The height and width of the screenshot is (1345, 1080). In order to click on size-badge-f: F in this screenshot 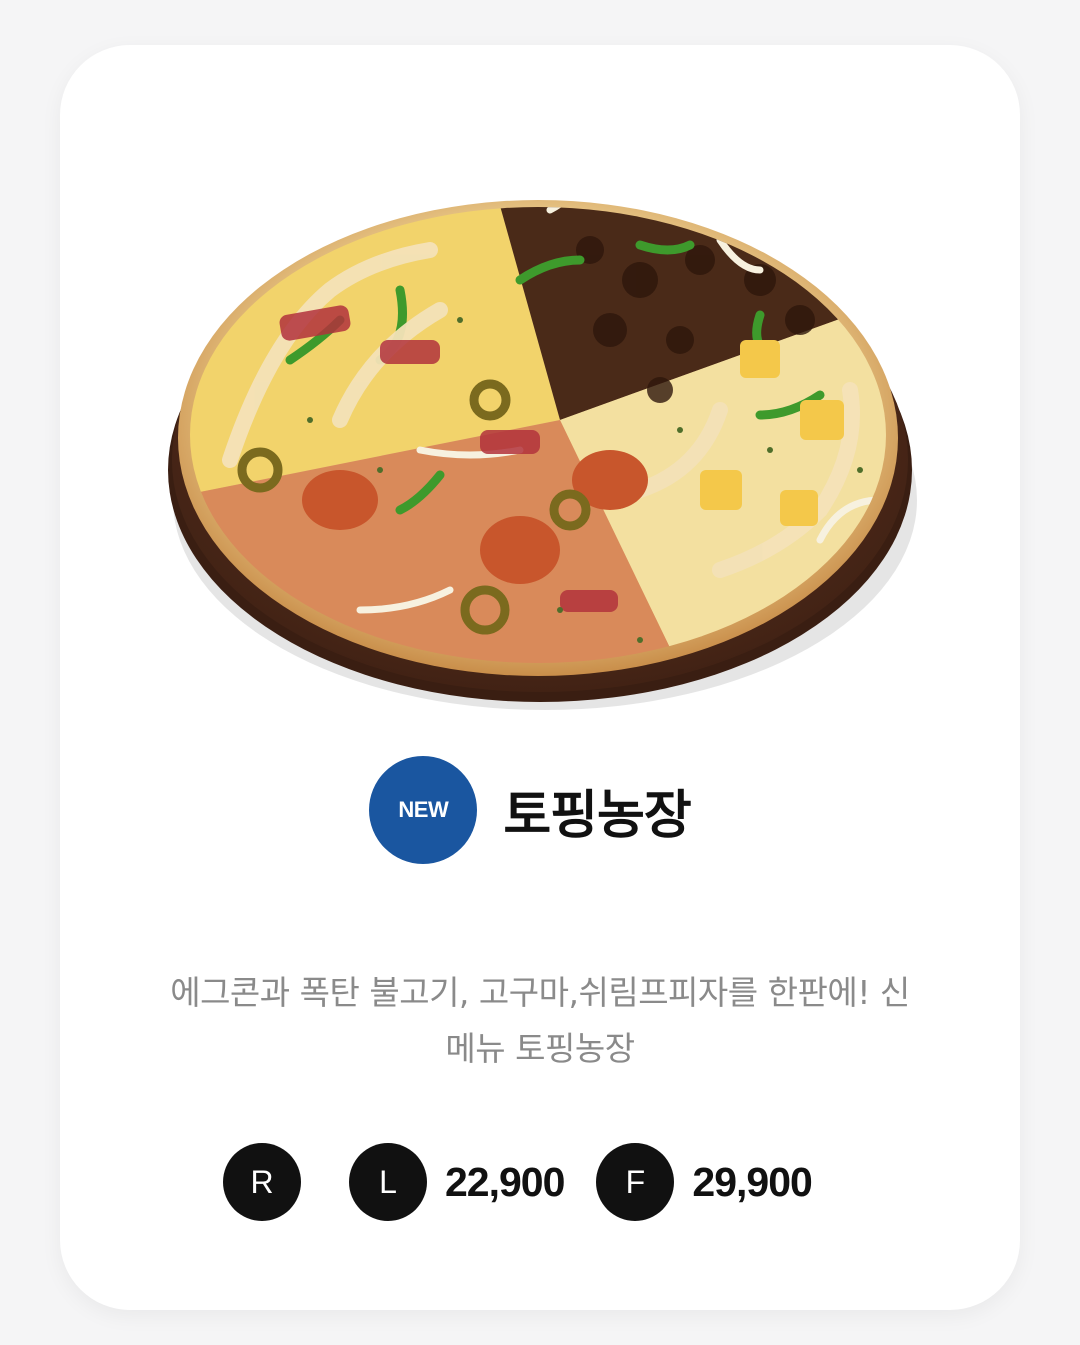, I will do `click(635, 1182)`.